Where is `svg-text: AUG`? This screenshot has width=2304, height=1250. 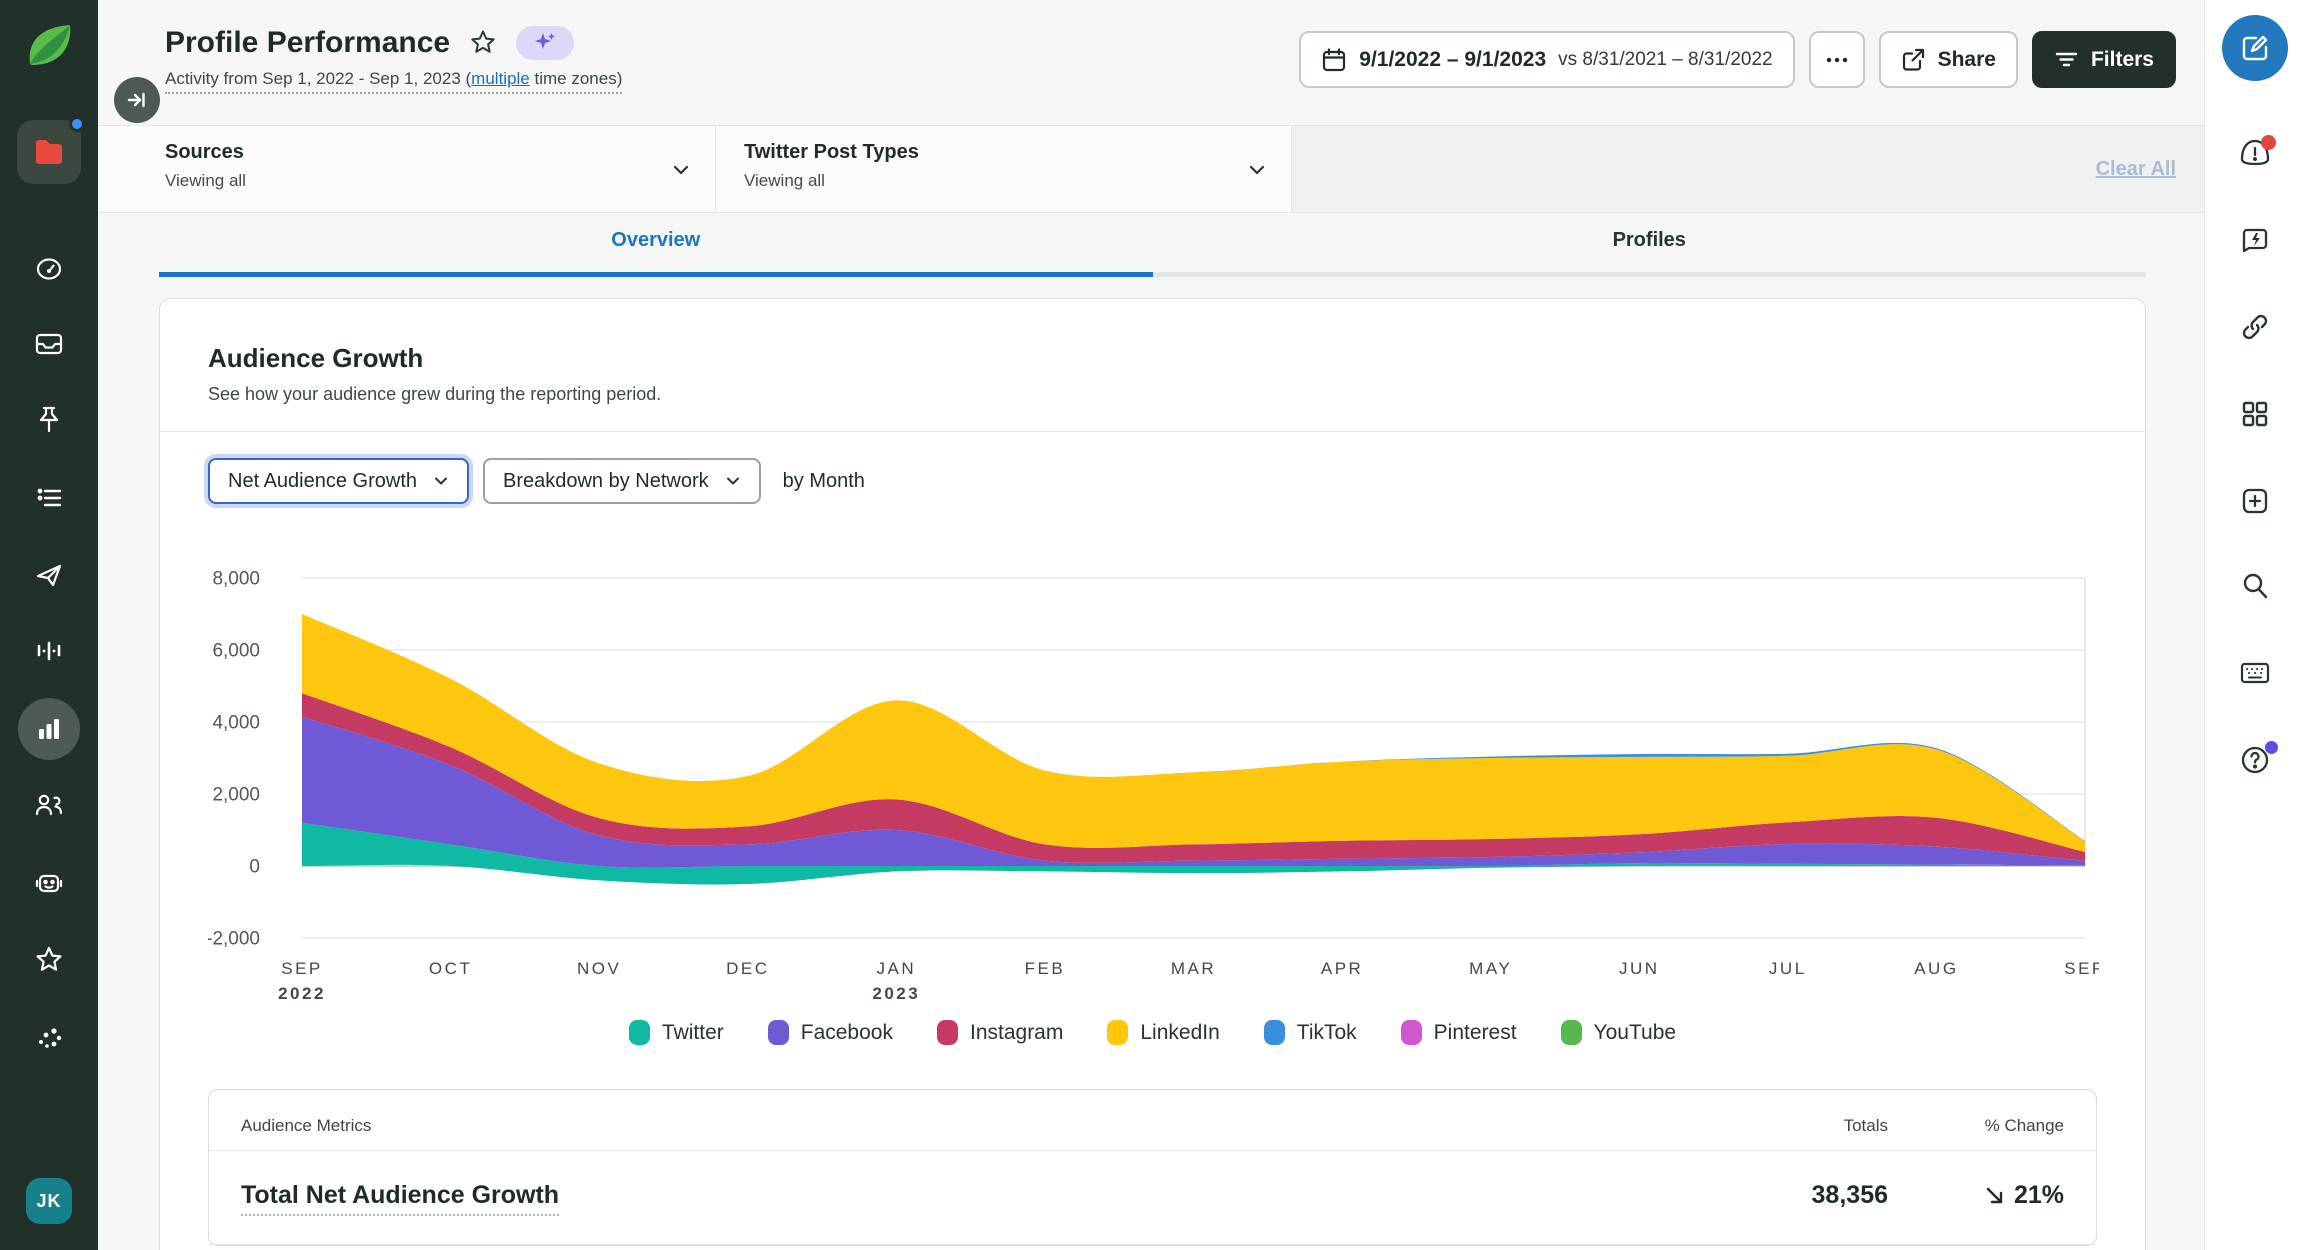
svg-text: AUG is located at coordinates (1936, 968).